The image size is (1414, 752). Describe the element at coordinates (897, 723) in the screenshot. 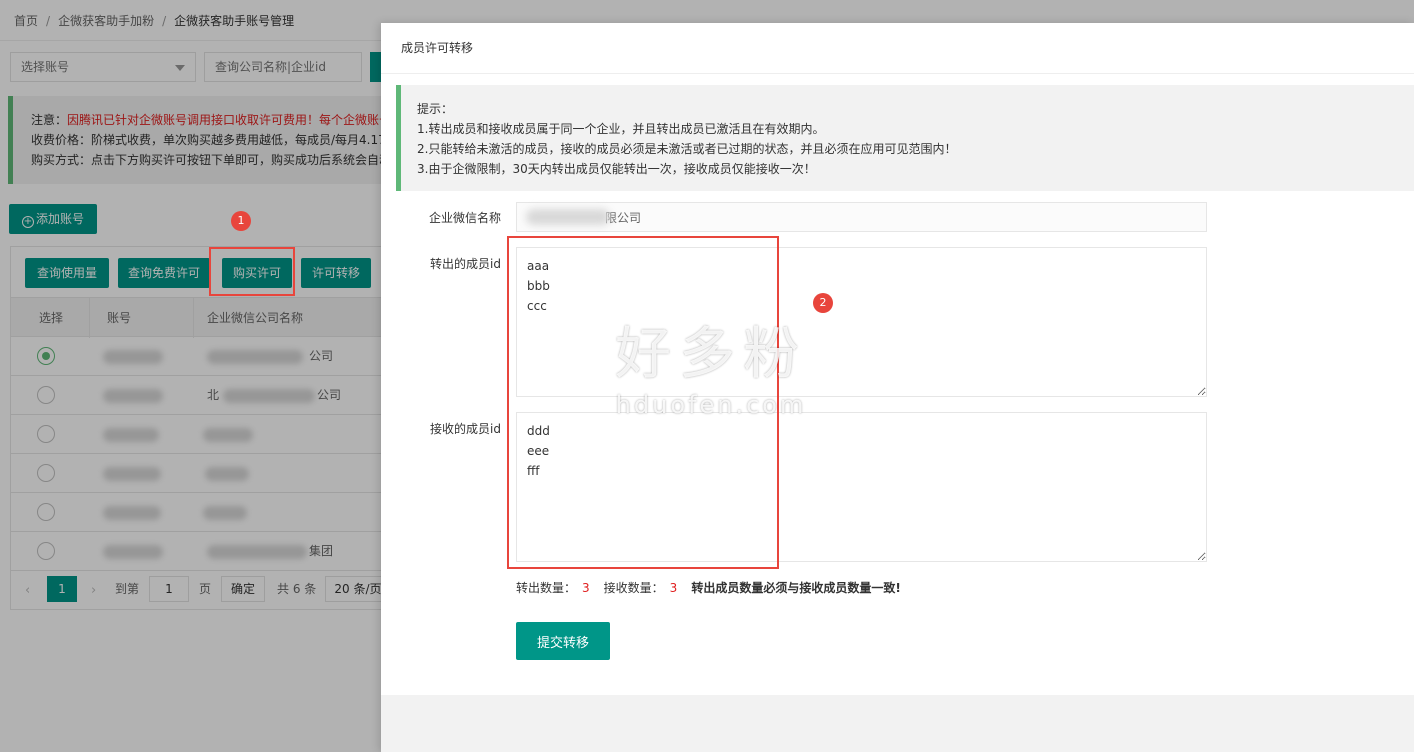

I see `dialog-footer` at that location.